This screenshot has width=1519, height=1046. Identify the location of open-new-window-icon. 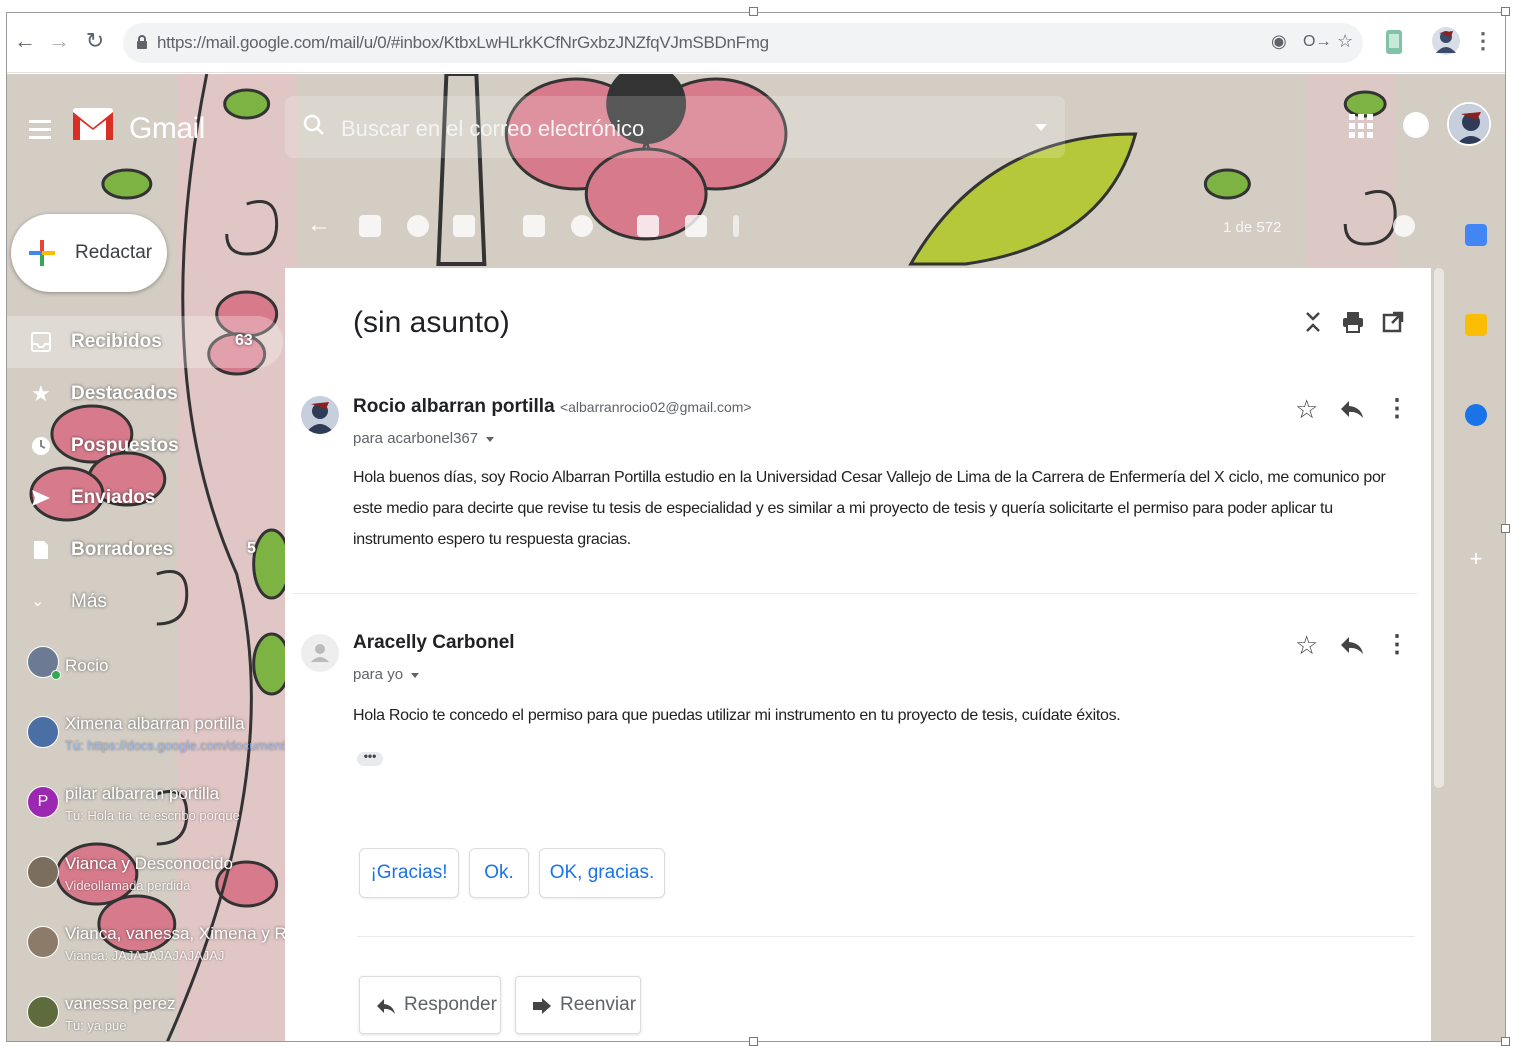
(1393, 322).